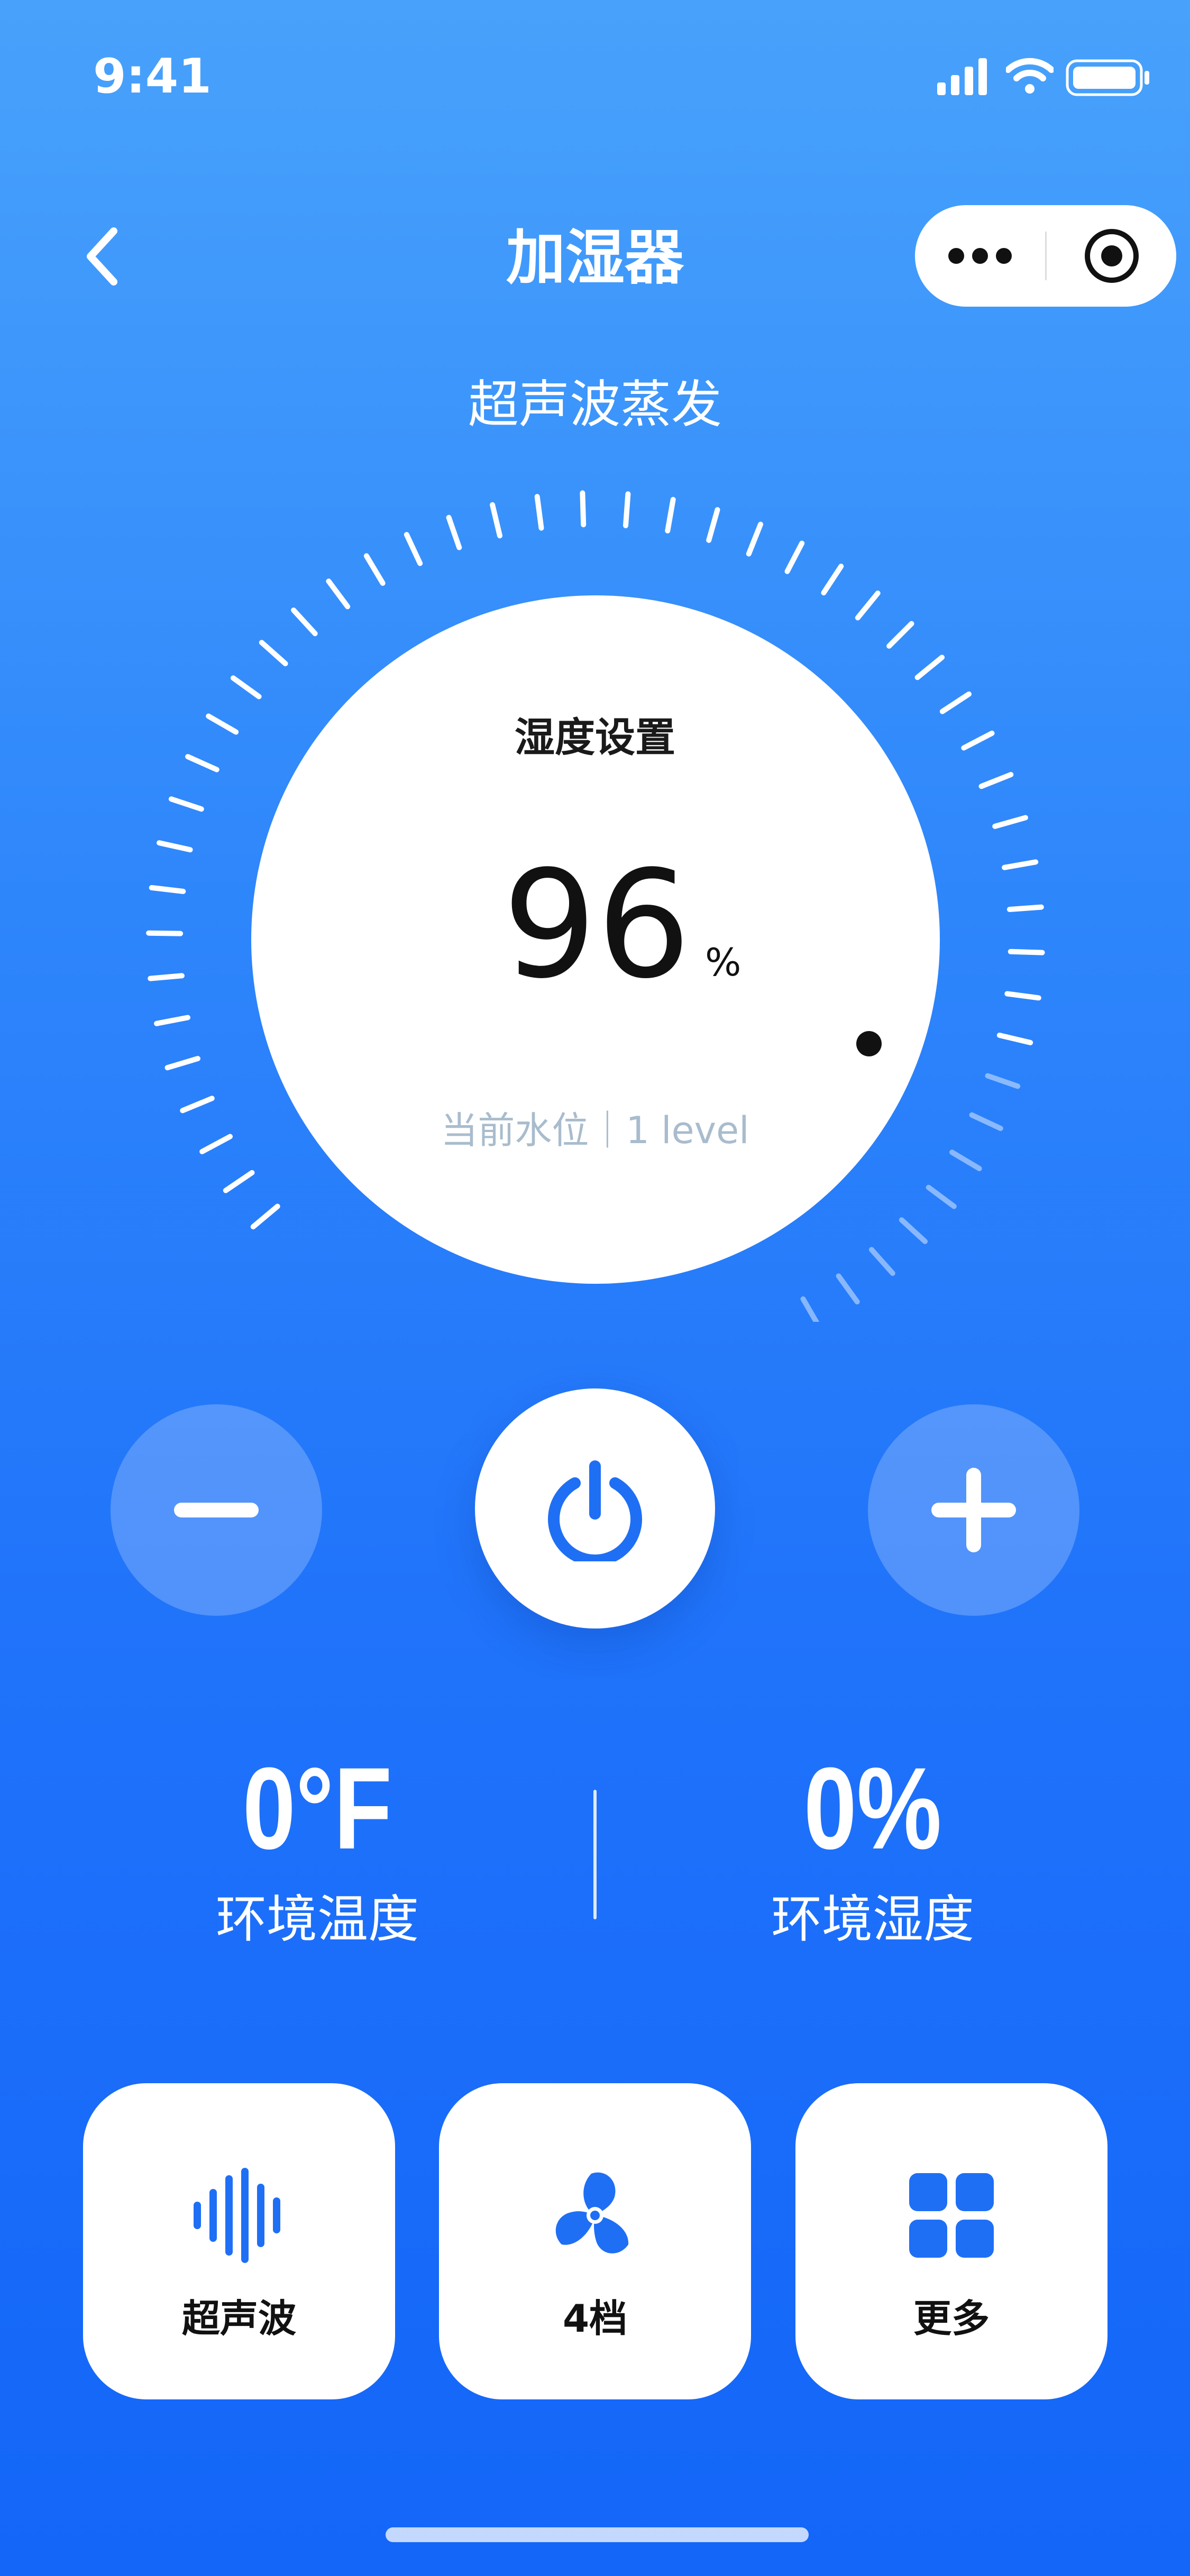 The image size is (1190, 2576). I want to click on ambient-humidity-value: 0%, so click(872, 1808).